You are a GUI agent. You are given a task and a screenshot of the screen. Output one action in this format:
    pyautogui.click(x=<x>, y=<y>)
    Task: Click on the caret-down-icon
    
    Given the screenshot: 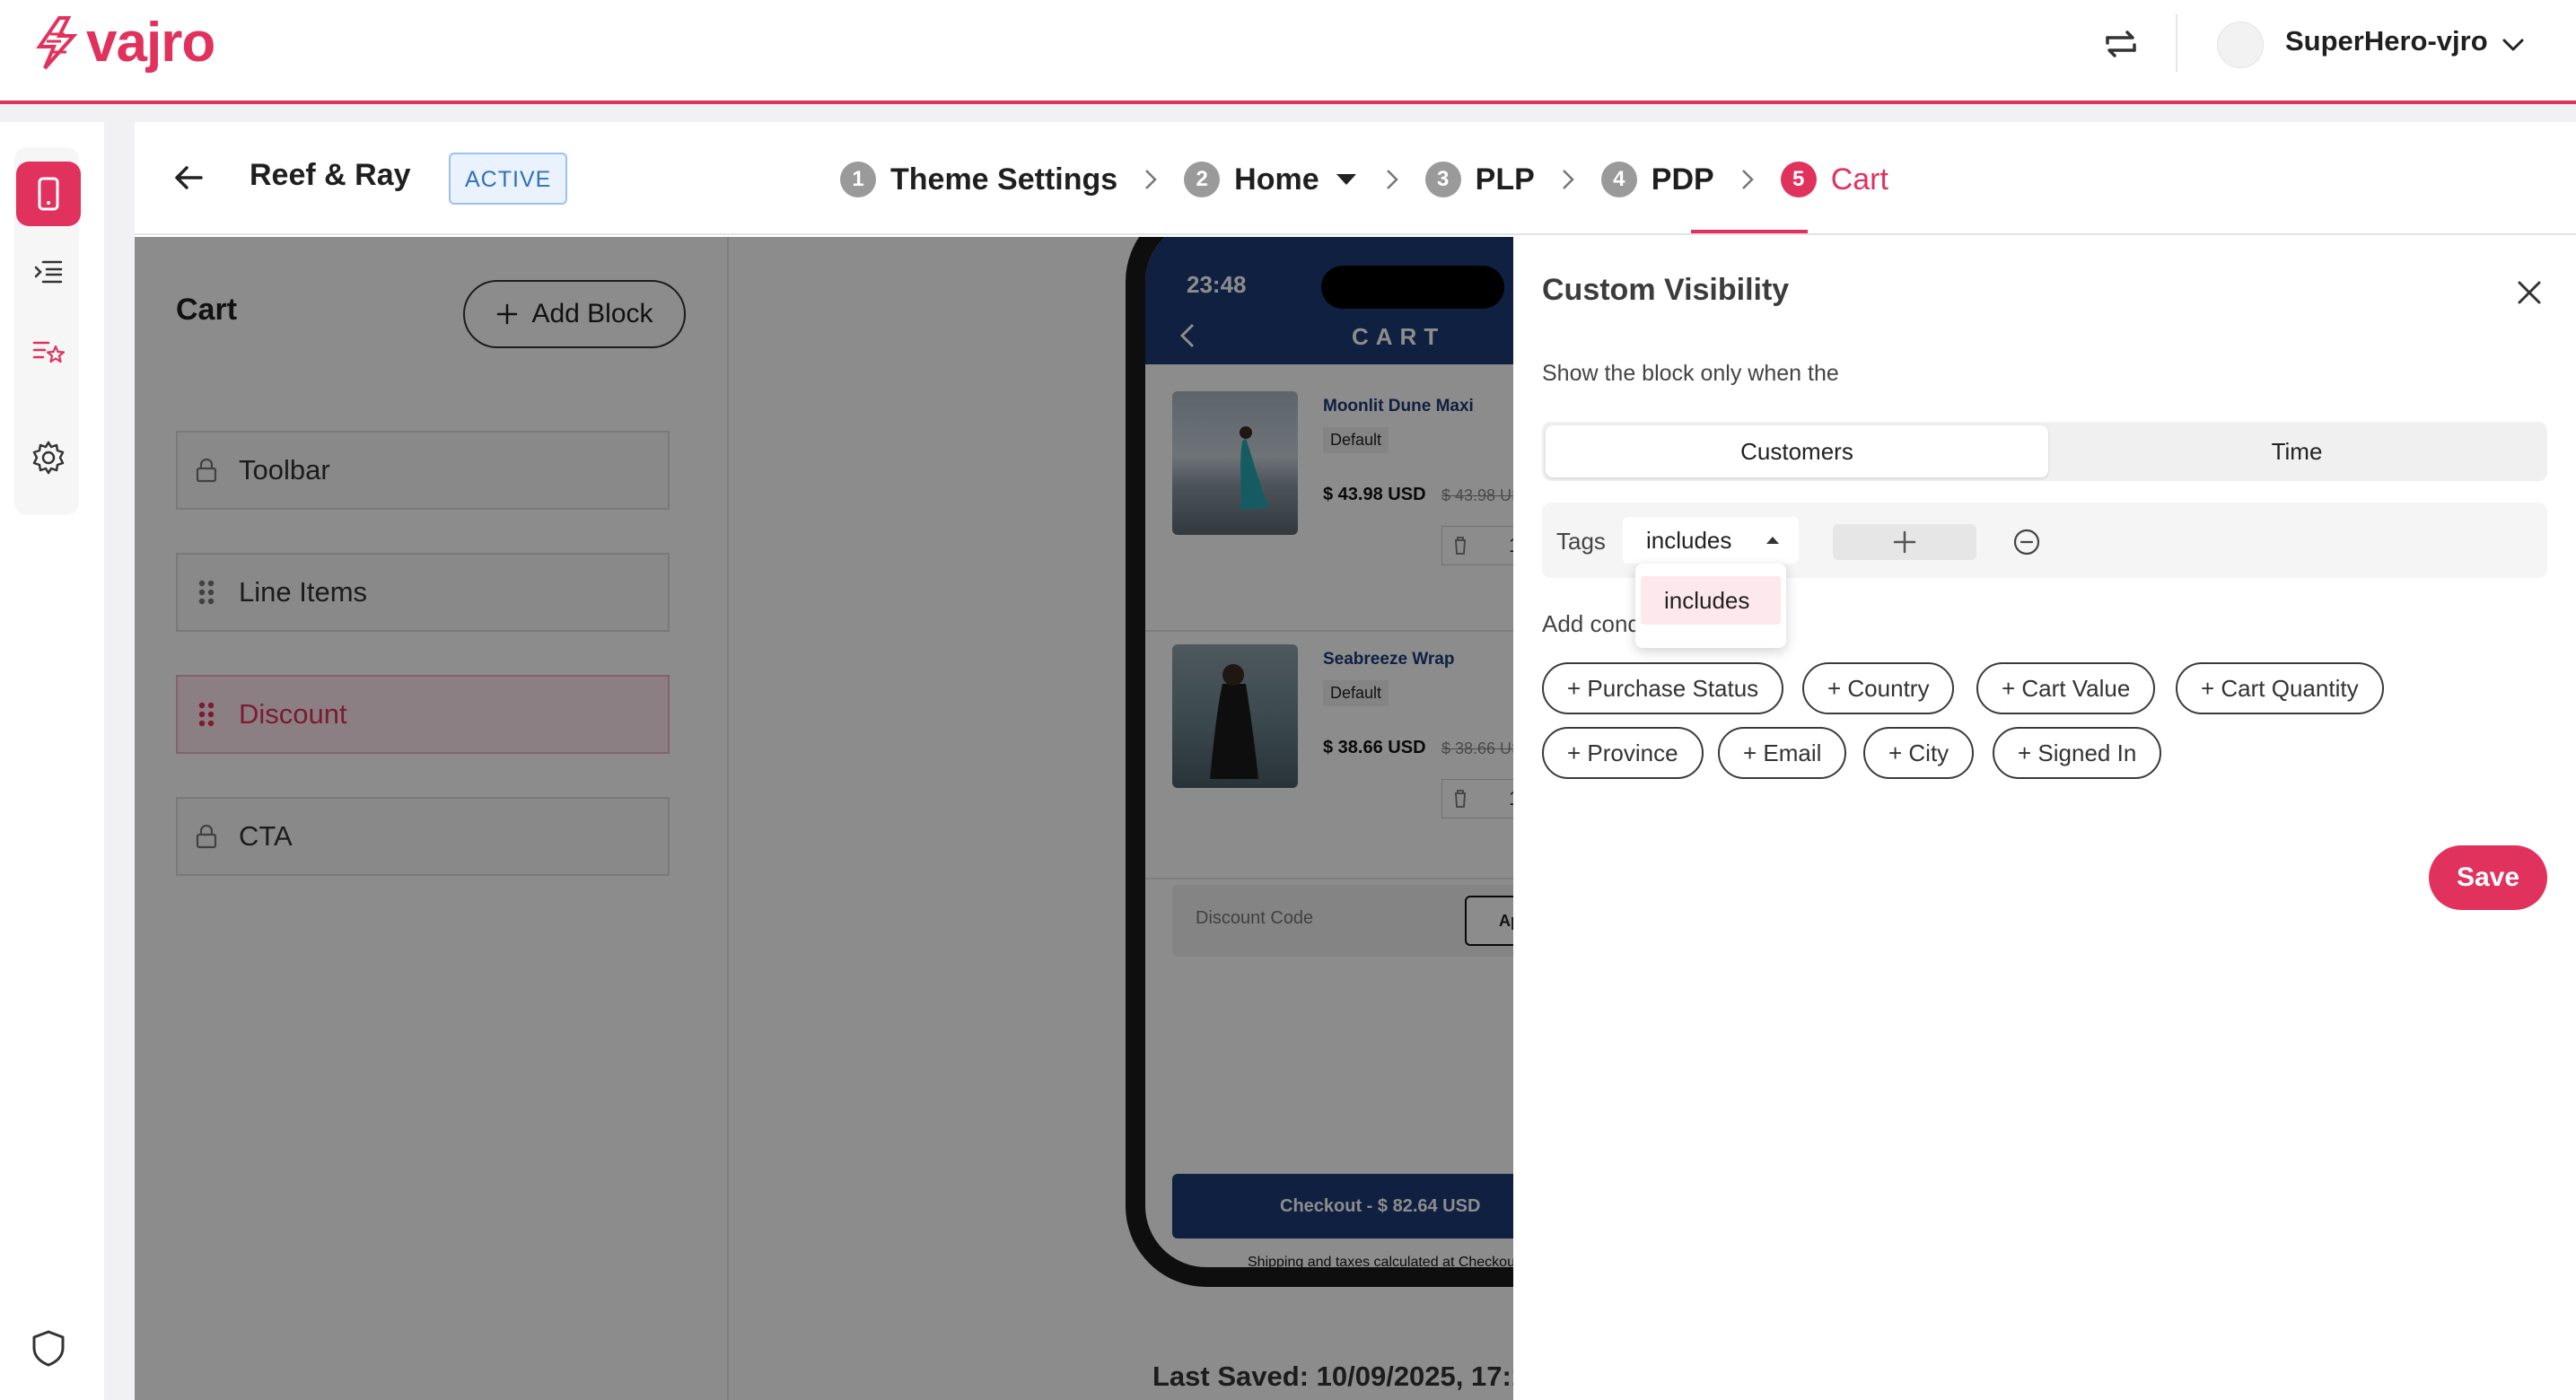 What is the action you would take?
    pyautogui.click(x=1346, y=180)
    